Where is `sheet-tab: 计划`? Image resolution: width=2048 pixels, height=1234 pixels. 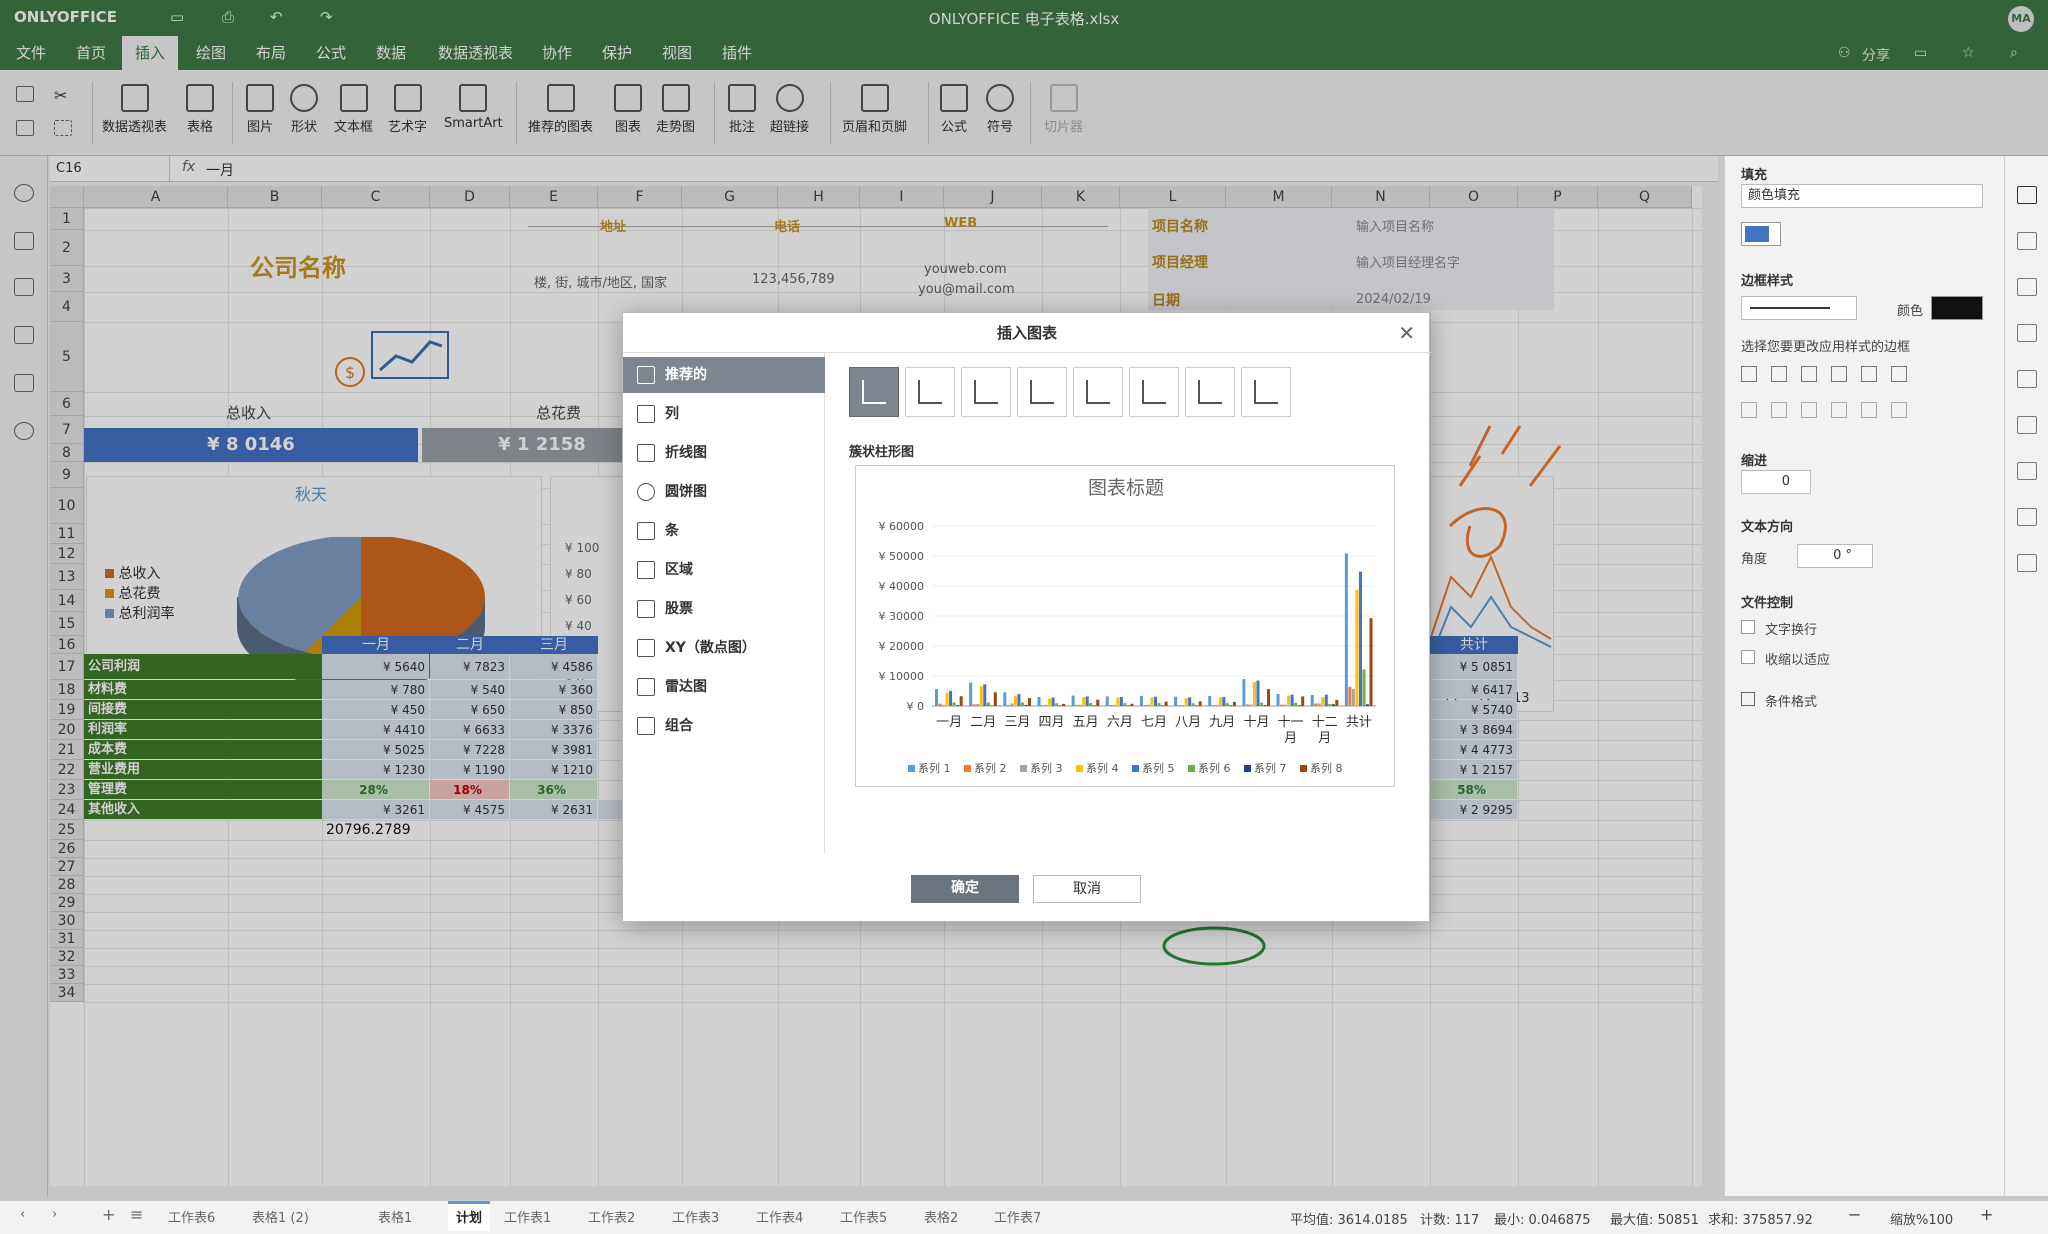 sheet-tab: 计划 is located at coordinates (469, 1216).